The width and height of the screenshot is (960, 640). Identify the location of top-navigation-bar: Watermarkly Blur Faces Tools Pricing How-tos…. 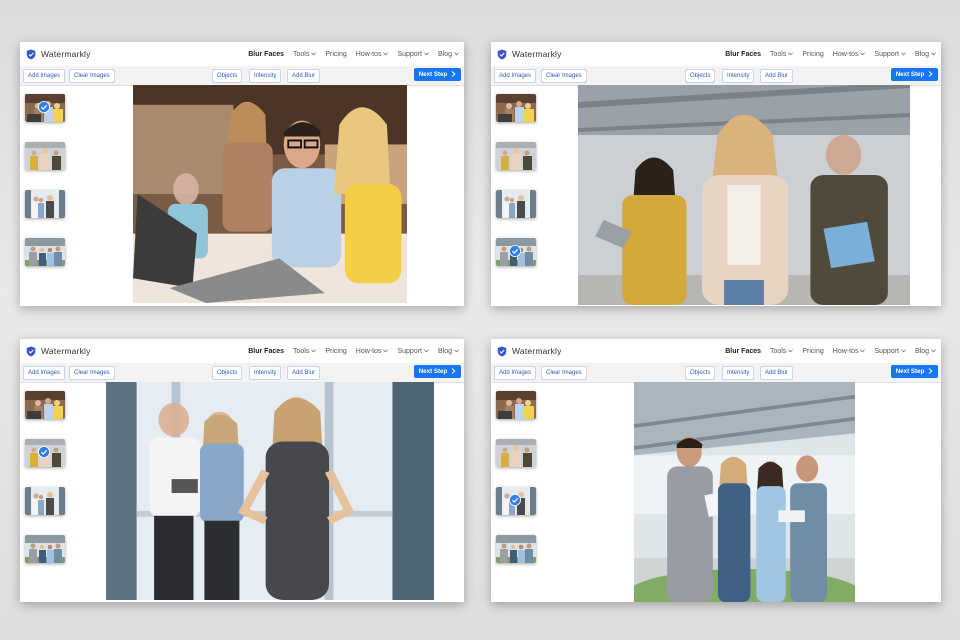
(716, 351).